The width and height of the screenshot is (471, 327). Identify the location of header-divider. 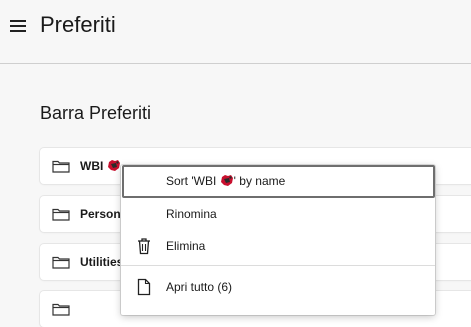
(235, 63).